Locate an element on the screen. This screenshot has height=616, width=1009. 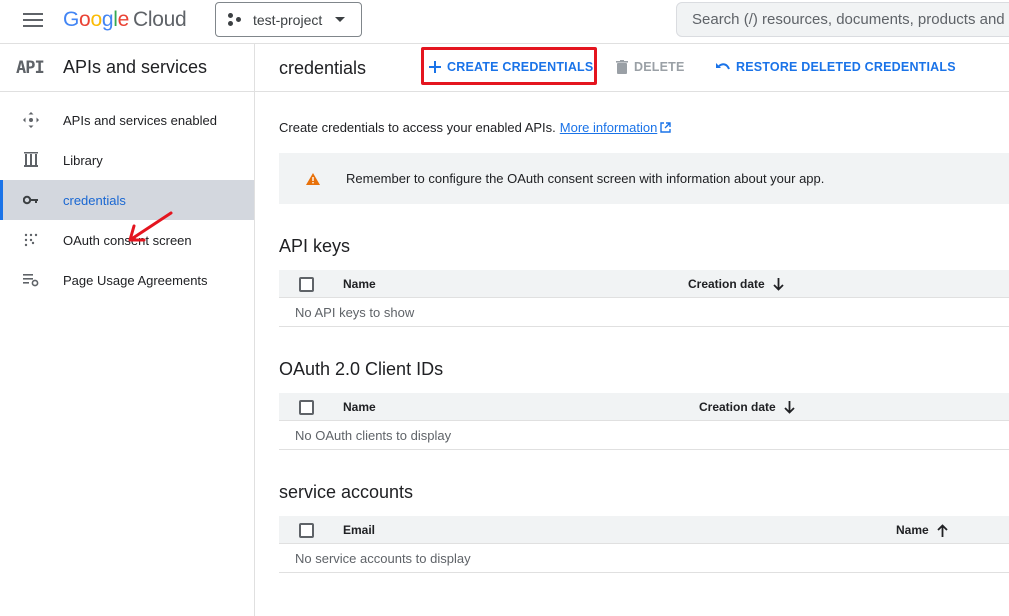
apis-enabled-icon is located at coordinates (31, 120).